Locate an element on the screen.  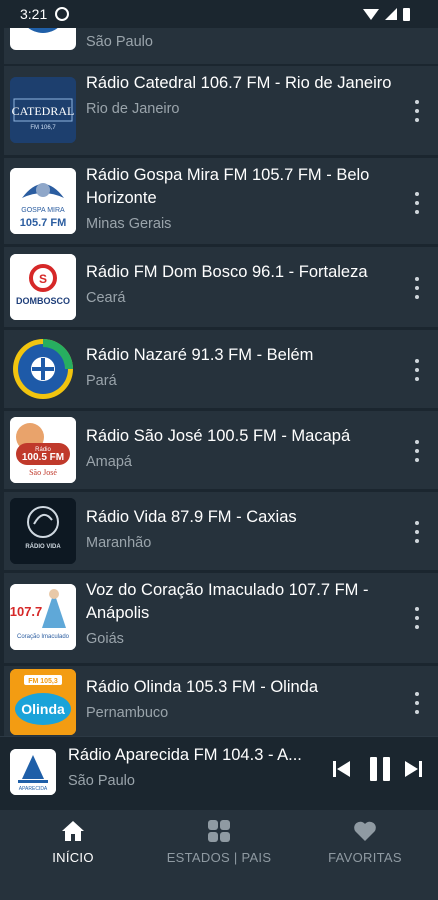
gospa-mira-logo: GOSPA MIRA 105.7 FM is located at coordinates (43, 201).